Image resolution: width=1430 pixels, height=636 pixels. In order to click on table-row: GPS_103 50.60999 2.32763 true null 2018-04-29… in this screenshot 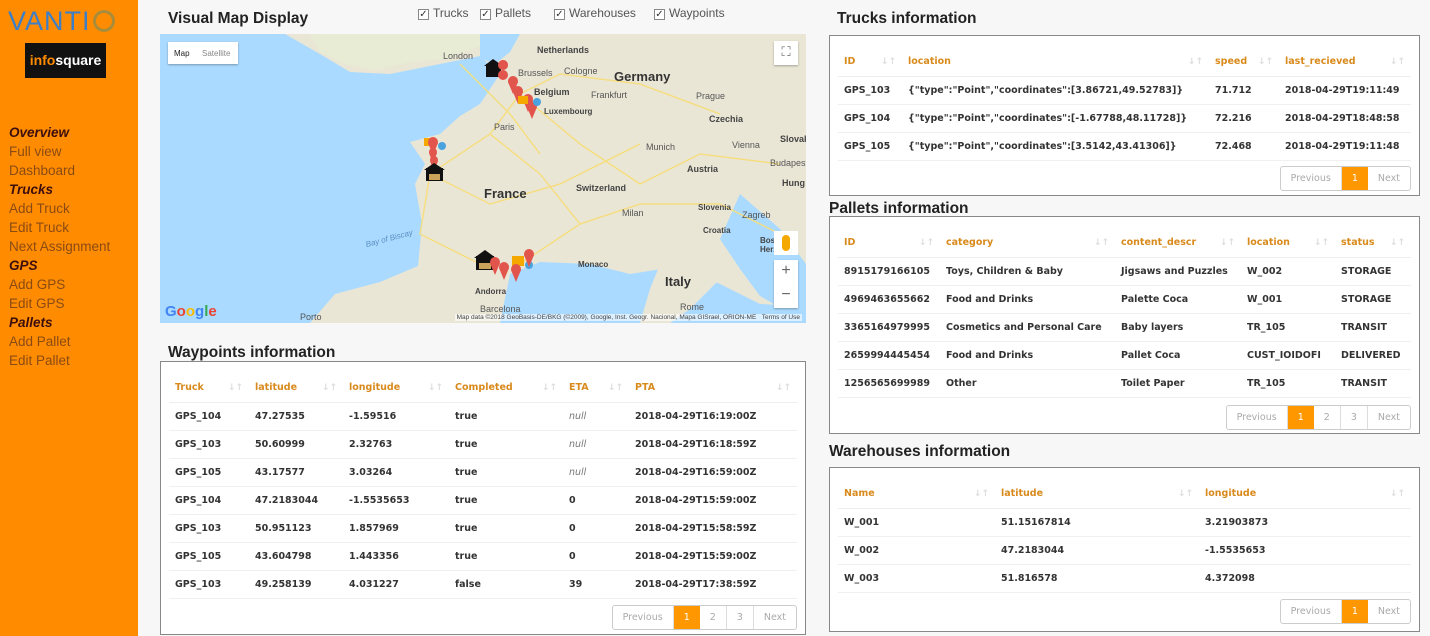, I will do `click(483, 444)`.